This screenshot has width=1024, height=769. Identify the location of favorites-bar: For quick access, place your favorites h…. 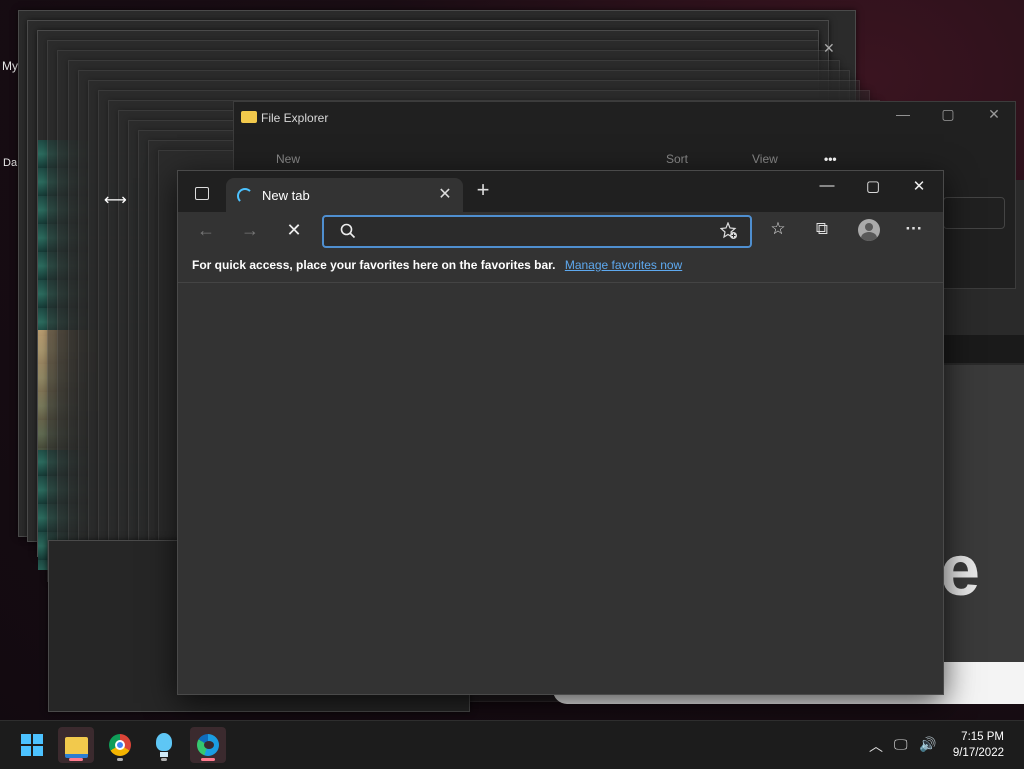
(560, 268).